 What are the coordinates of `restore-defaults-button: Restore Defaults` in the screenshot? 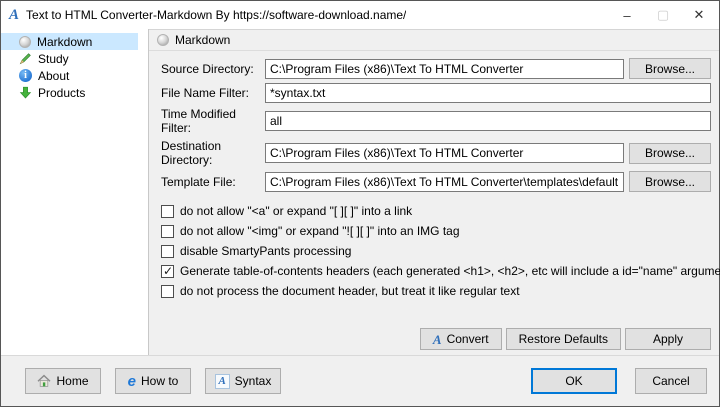 It's located at (563, 339).